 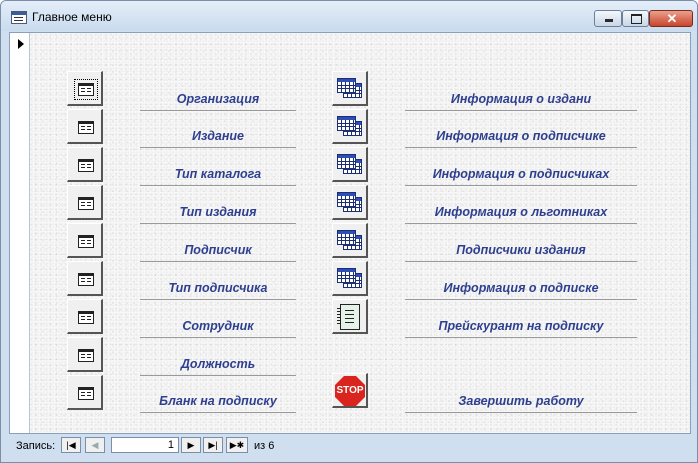 What do you see at coordinates (218, 138) in the screenshot?
I see `label-publication: Издание` at bounding box center [218, 138].